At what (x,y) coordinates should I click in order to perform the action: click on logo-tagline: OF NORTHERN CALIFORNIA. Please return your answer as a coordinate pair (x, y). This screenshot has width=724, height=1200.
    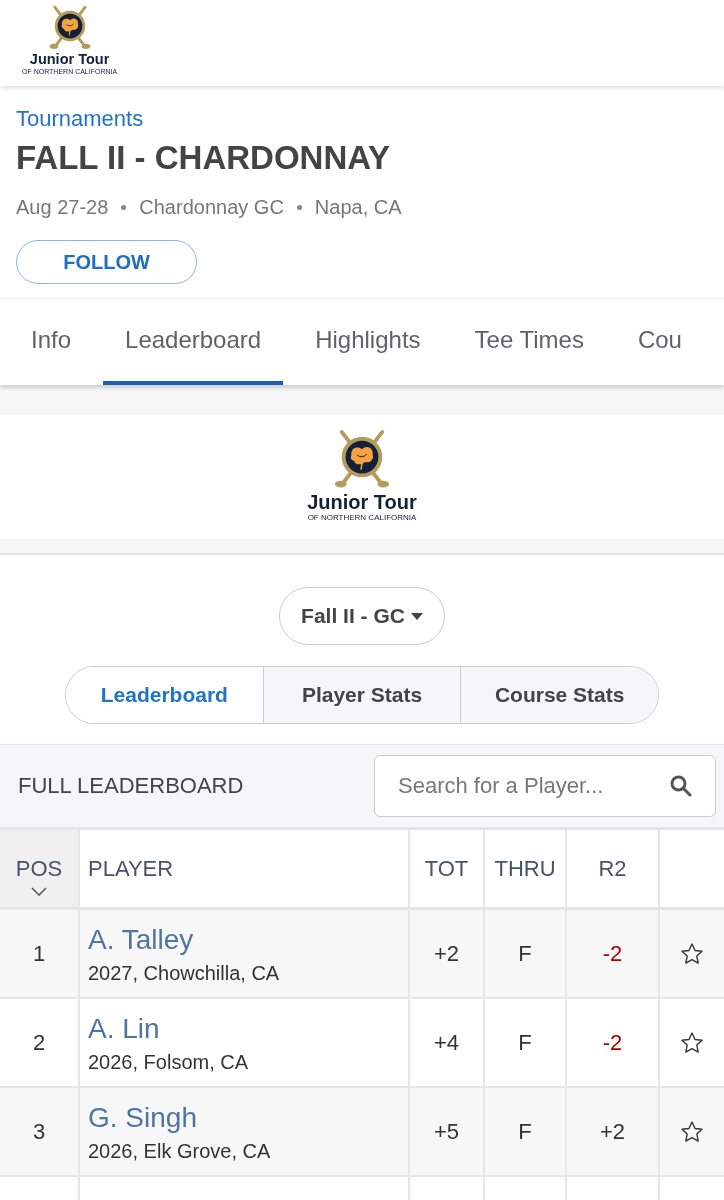
    Looking at the image, I should click on (362, 518).